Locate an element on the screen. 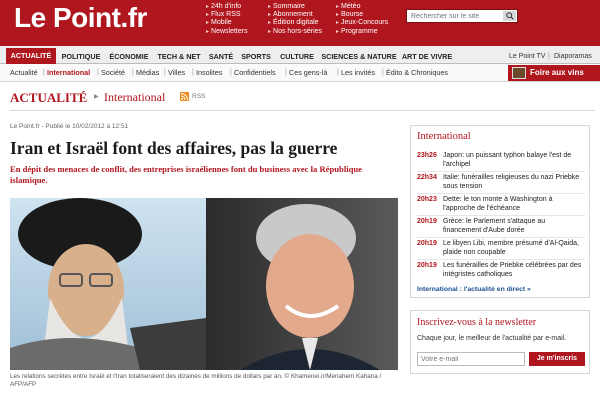  rss-icon is located at coordinates (184, 96).